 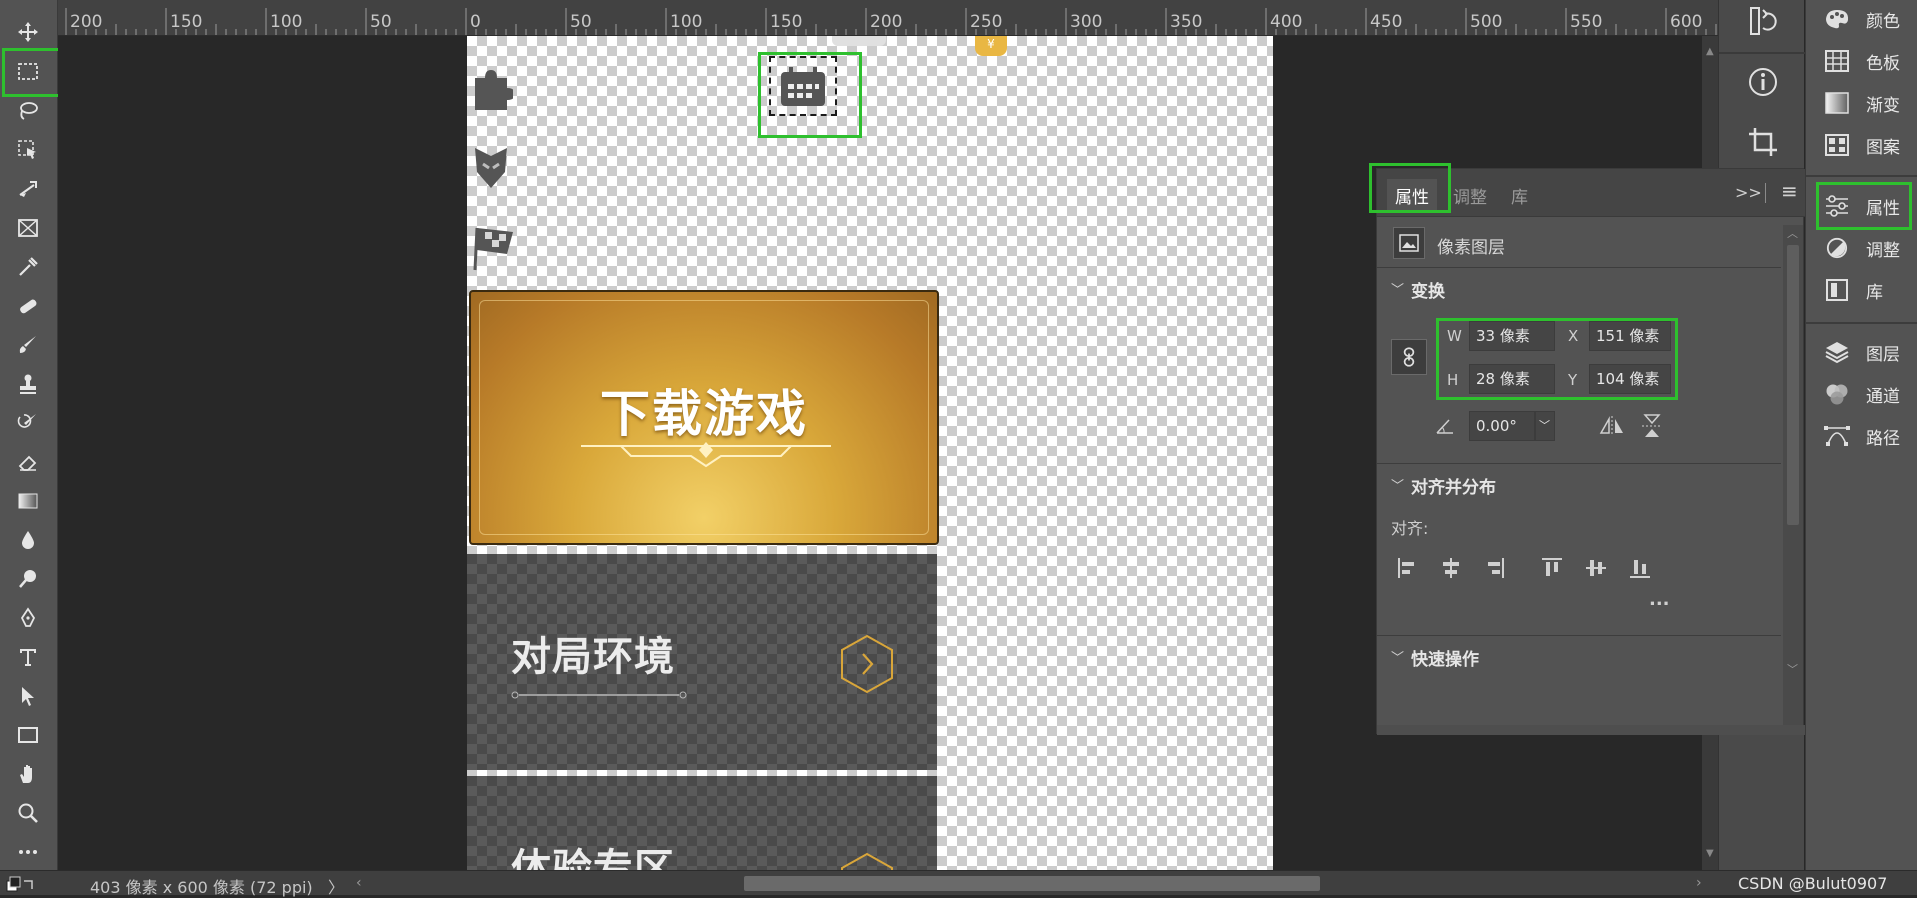 What do you see at coordinates (28, 462) in the screenshot?
I see `eraser-tool-icon` at bounding box center [28, 462].